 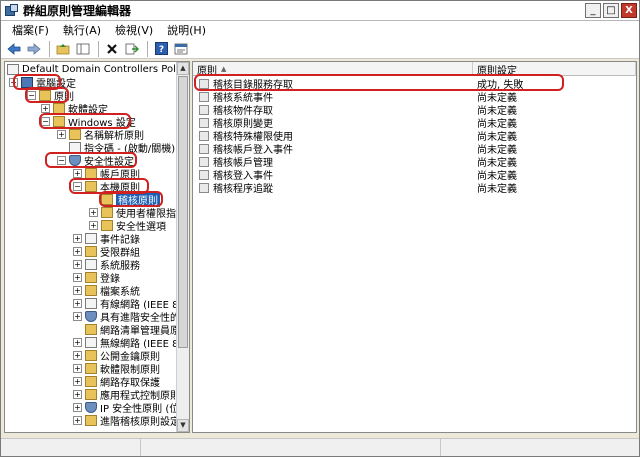 What do you see at coordinates (554, 69) in the screenshot?
I see `column-header-setting: 原則設定` at bounding box center [554, 69].